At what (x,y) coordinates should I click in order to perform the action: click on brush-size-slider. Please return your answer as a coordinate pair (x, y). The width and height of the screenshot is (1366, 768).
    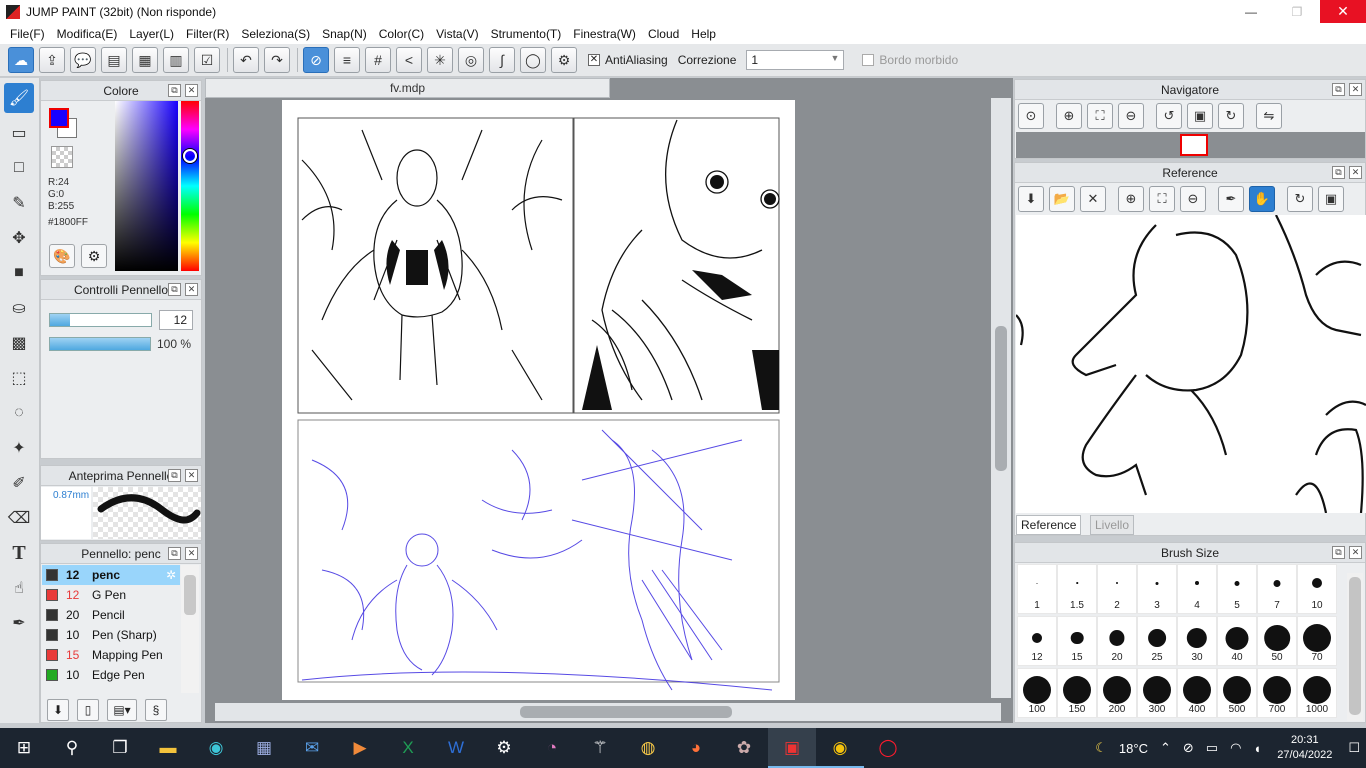
    Looking at the image, I should click on (100, 320).